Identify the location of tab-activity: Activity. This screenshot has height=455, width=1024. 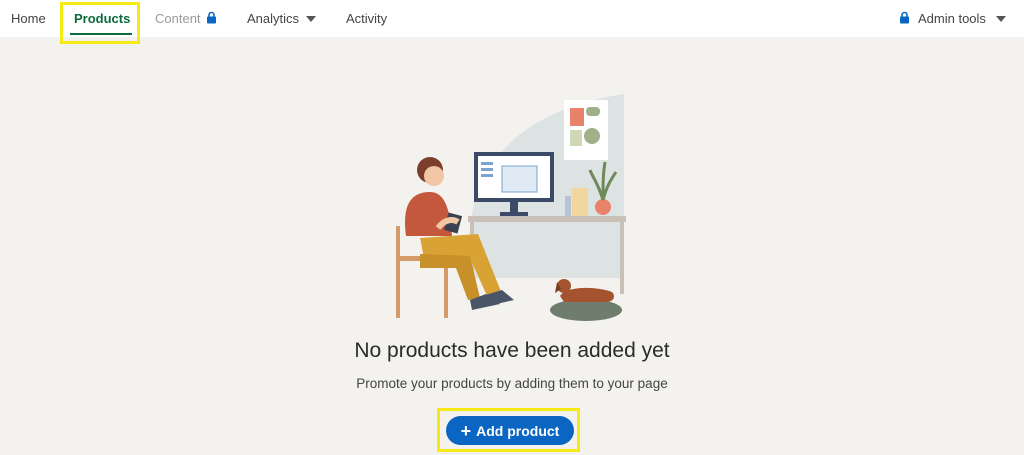
(366, 18).